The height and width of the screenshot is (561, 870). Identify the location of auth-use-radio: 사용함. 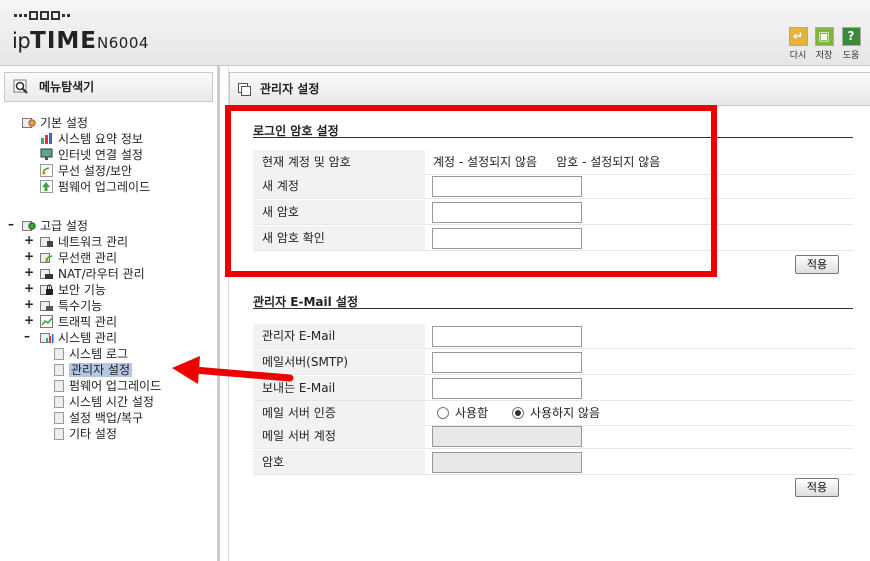
(462, 413).